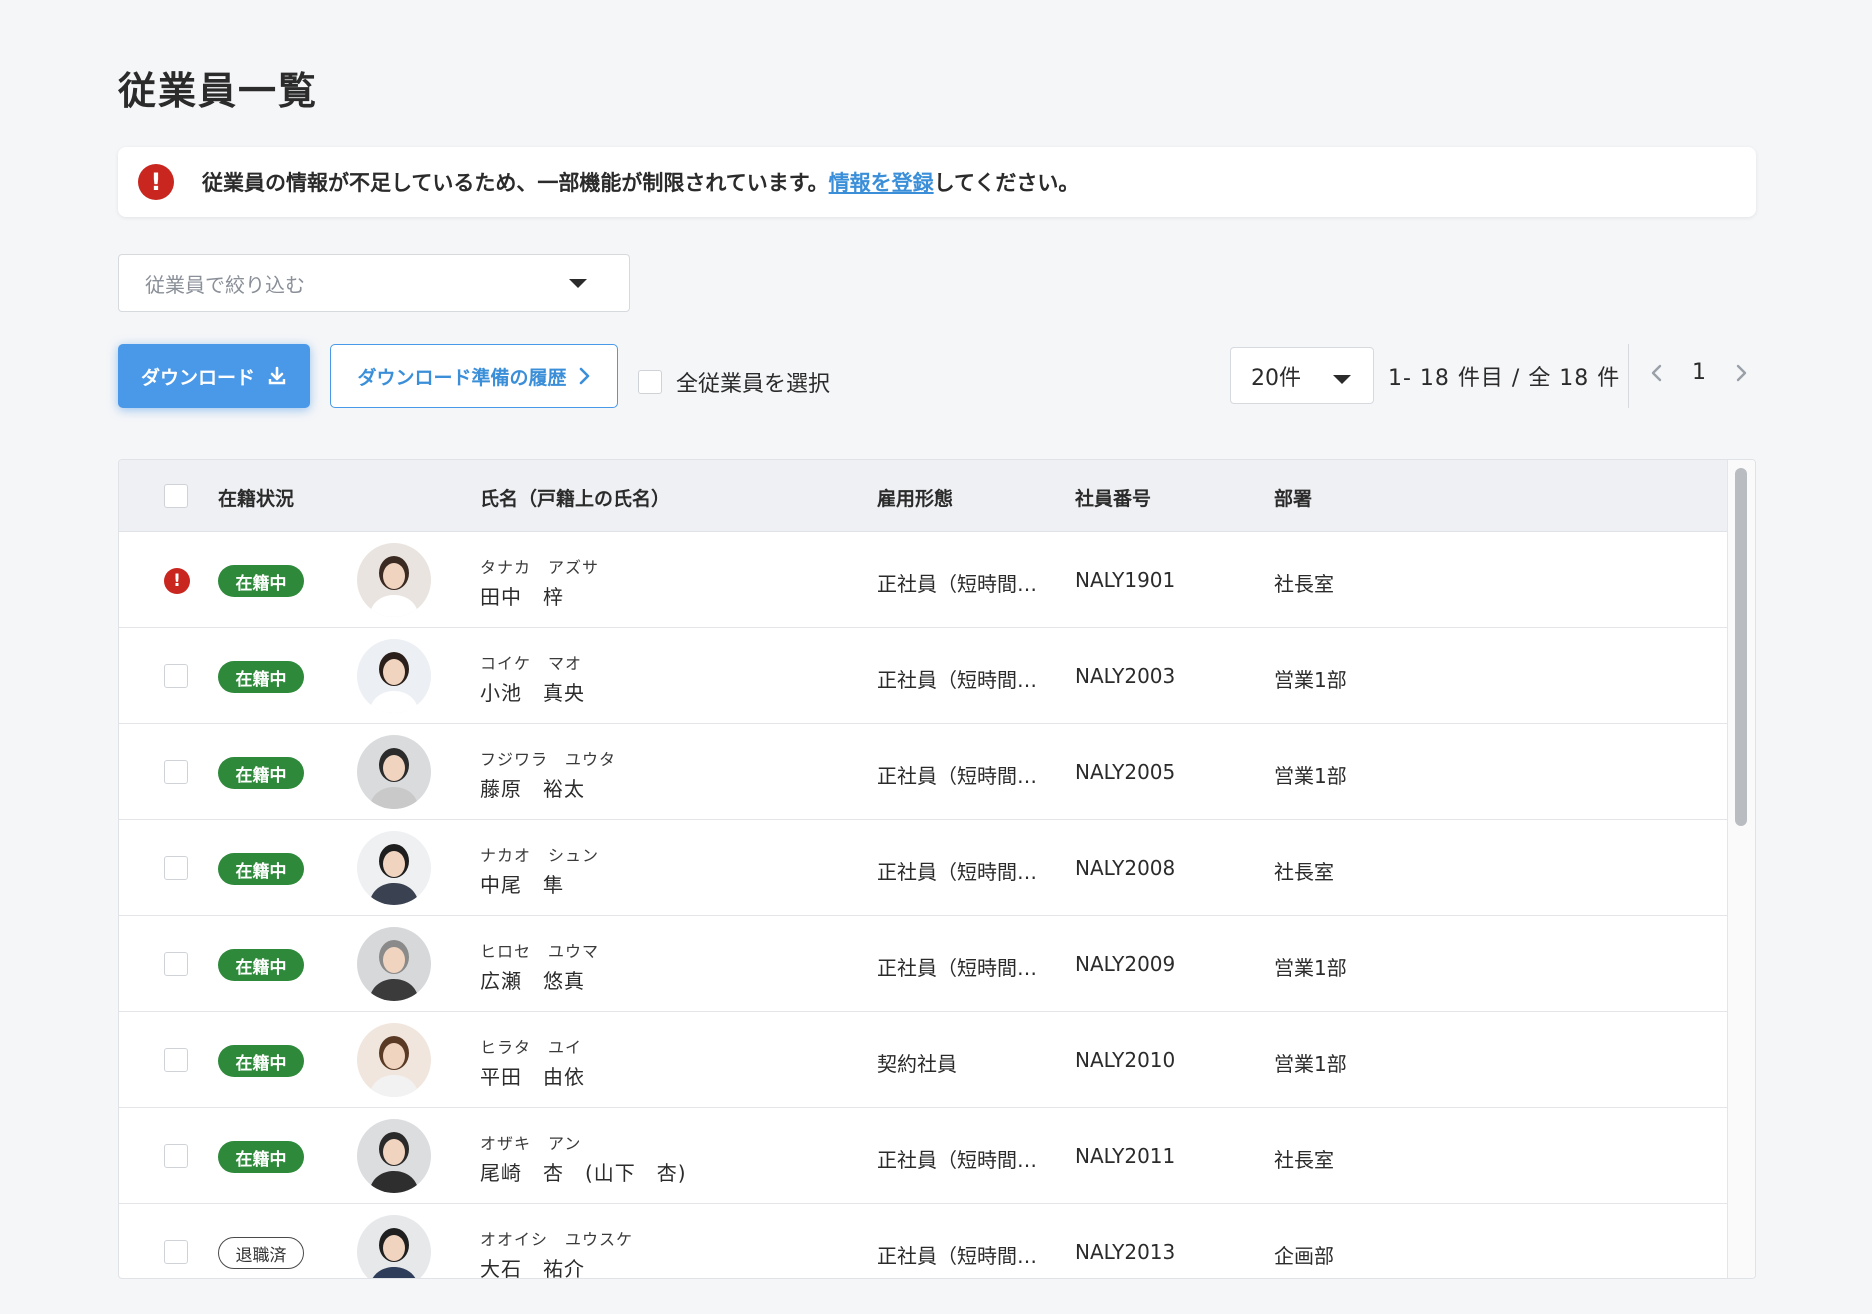  What do you see at coordinates (374, 283) in the screenshot?
I see `employee-filter-select: 従業員で絞り込む` at bounding box center [374, 283].